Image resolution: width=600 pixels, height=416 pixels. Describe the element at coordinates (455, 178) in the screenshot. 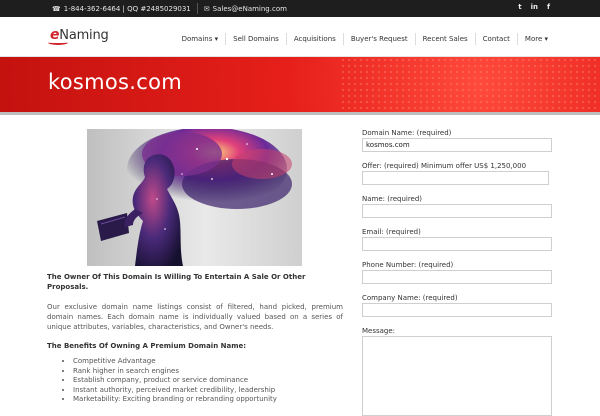

I see `offer-field` at that location.